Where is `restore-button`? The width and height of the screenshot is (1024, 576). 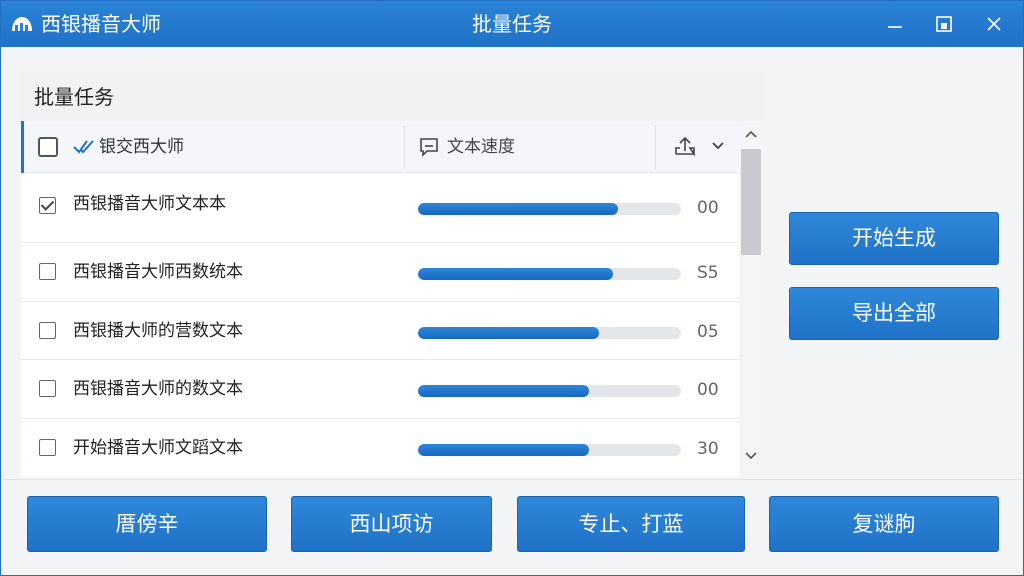
restore-button is located at coordinates (944, 24).